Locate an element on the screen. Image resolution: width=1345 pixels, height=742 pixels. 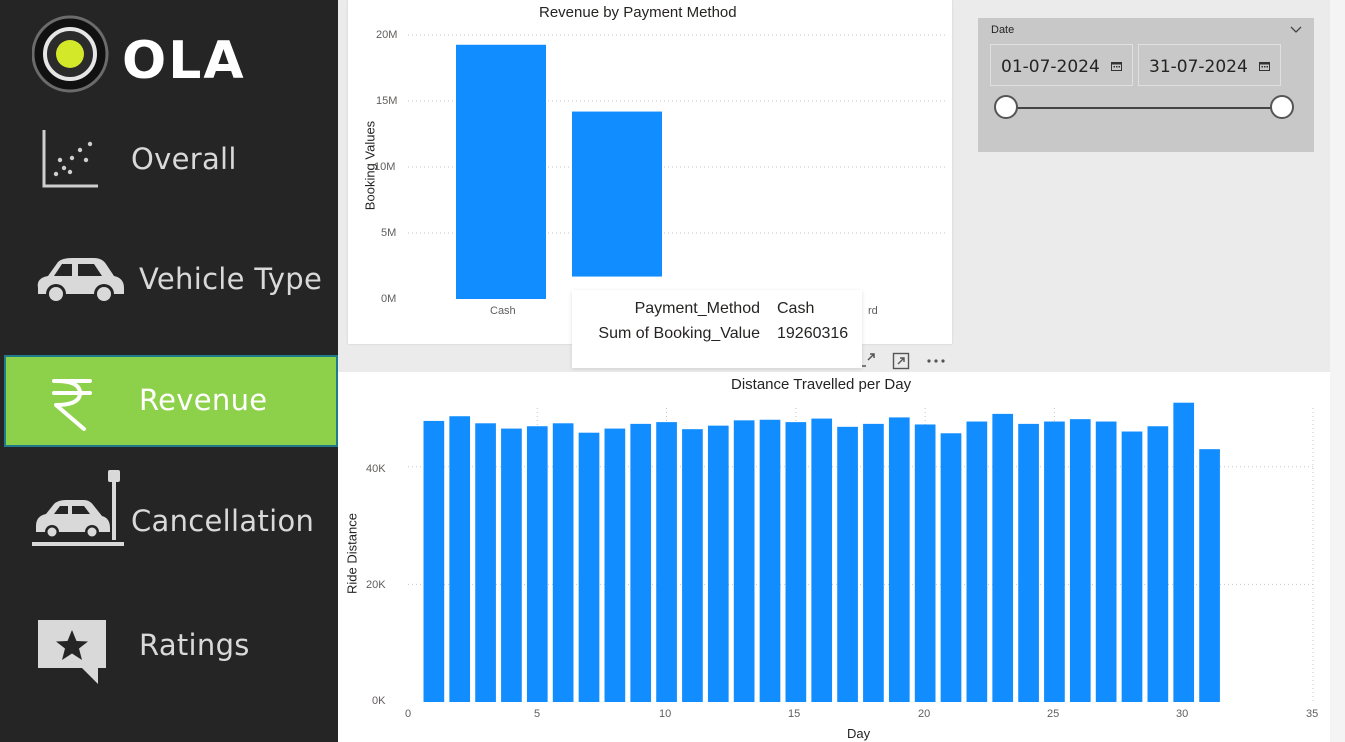
end-date-handle is located at coordinates (1282, 107).